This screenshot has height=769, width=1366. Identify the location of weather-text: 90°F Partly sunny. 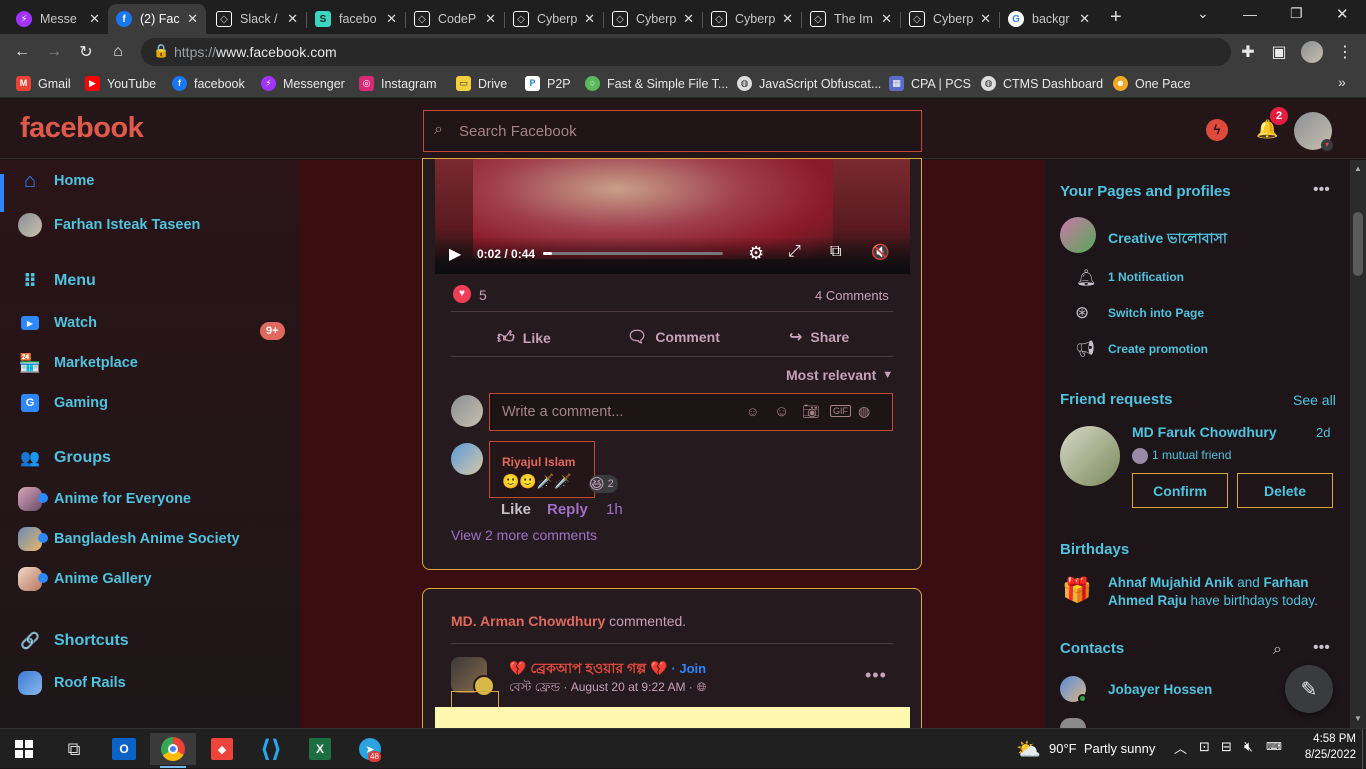
(1102, 748).